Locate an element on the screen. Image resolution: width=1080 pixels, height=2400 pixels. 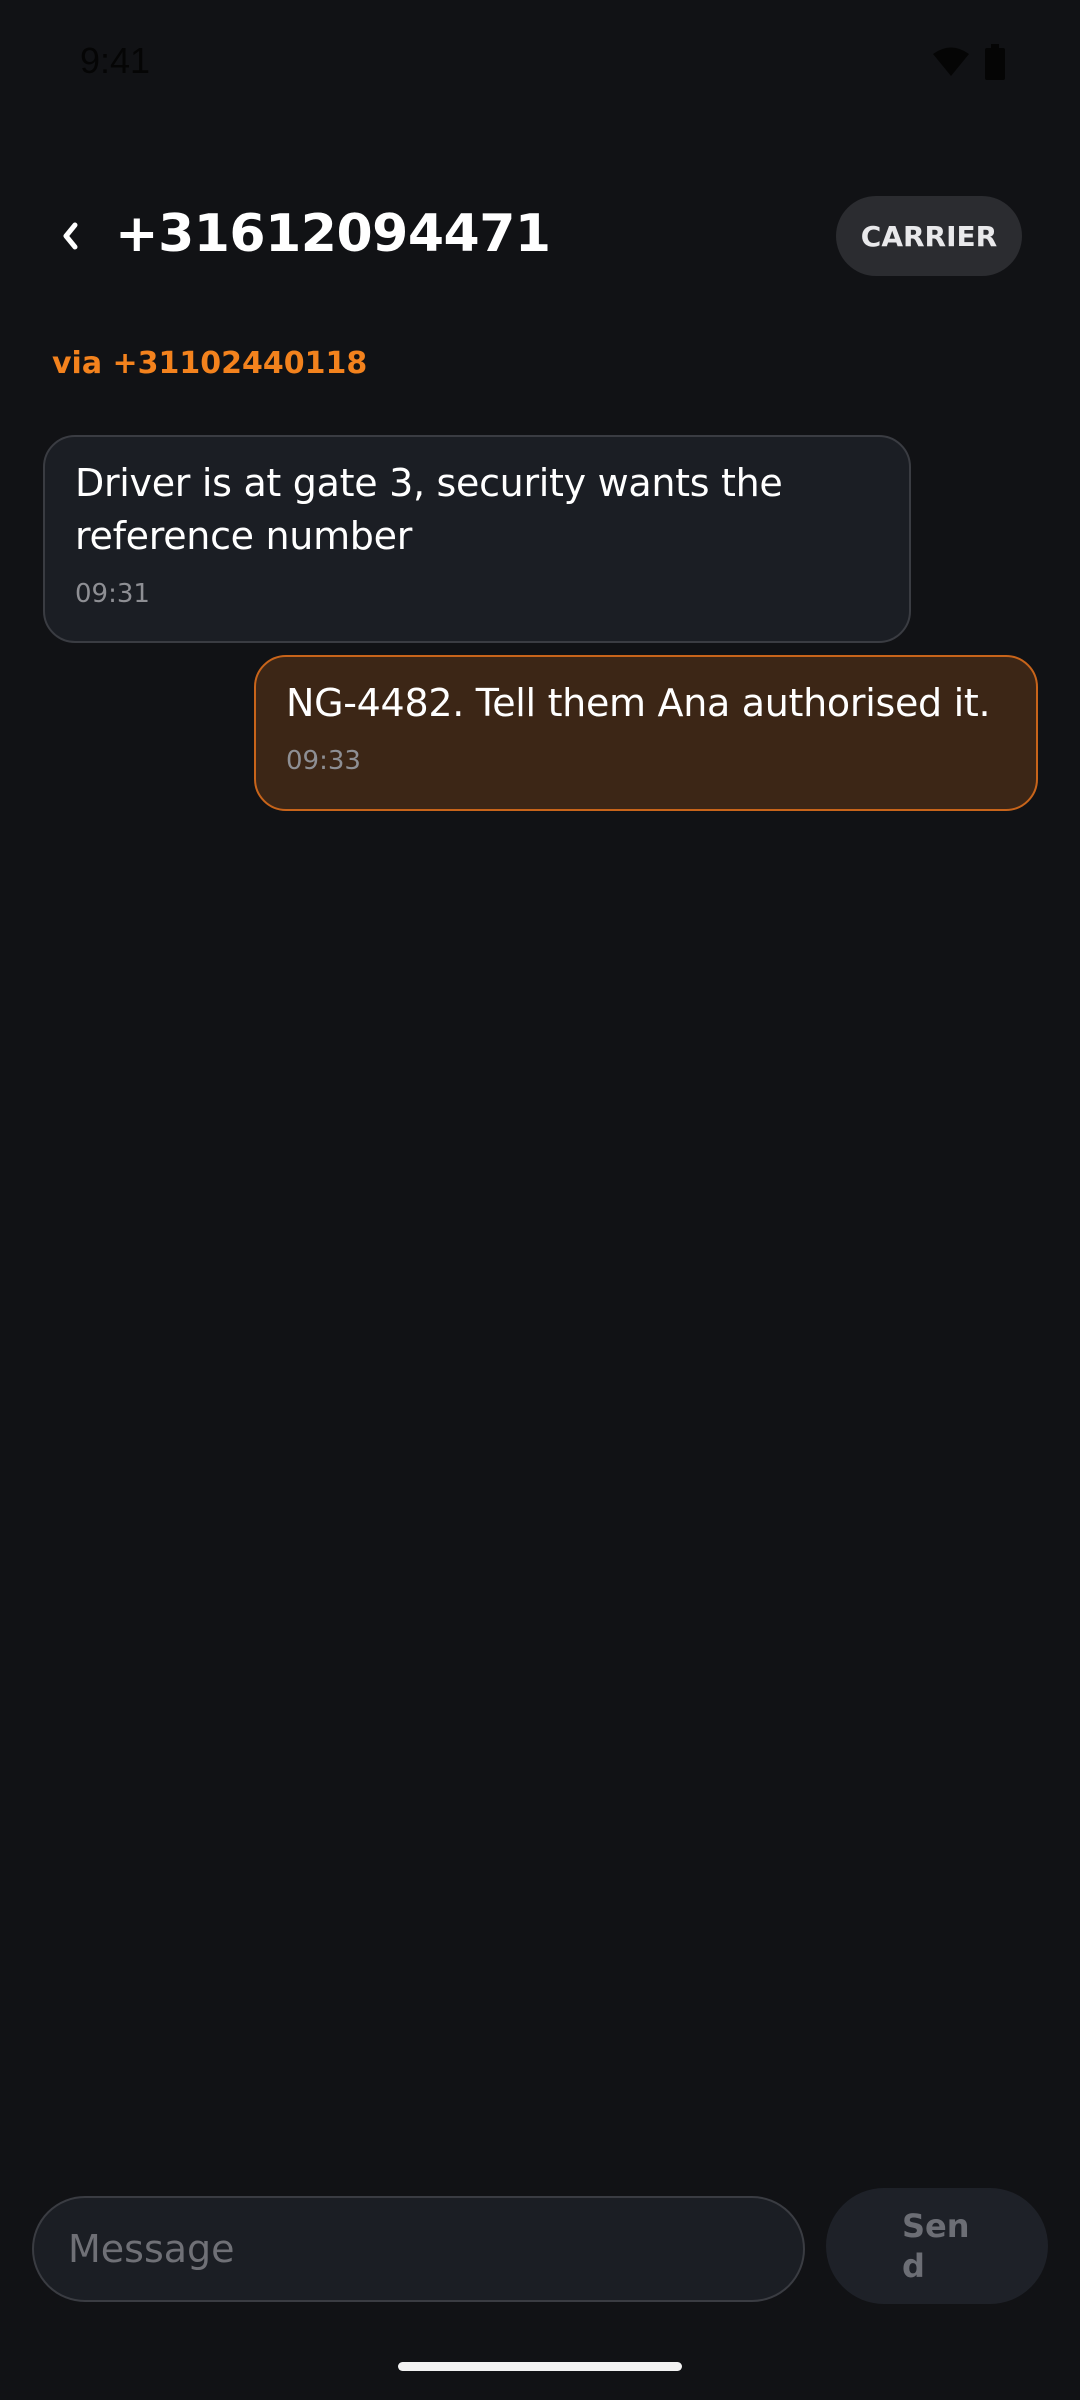
contact-number-title: +31612094471 is located at coordinates (333, 234).